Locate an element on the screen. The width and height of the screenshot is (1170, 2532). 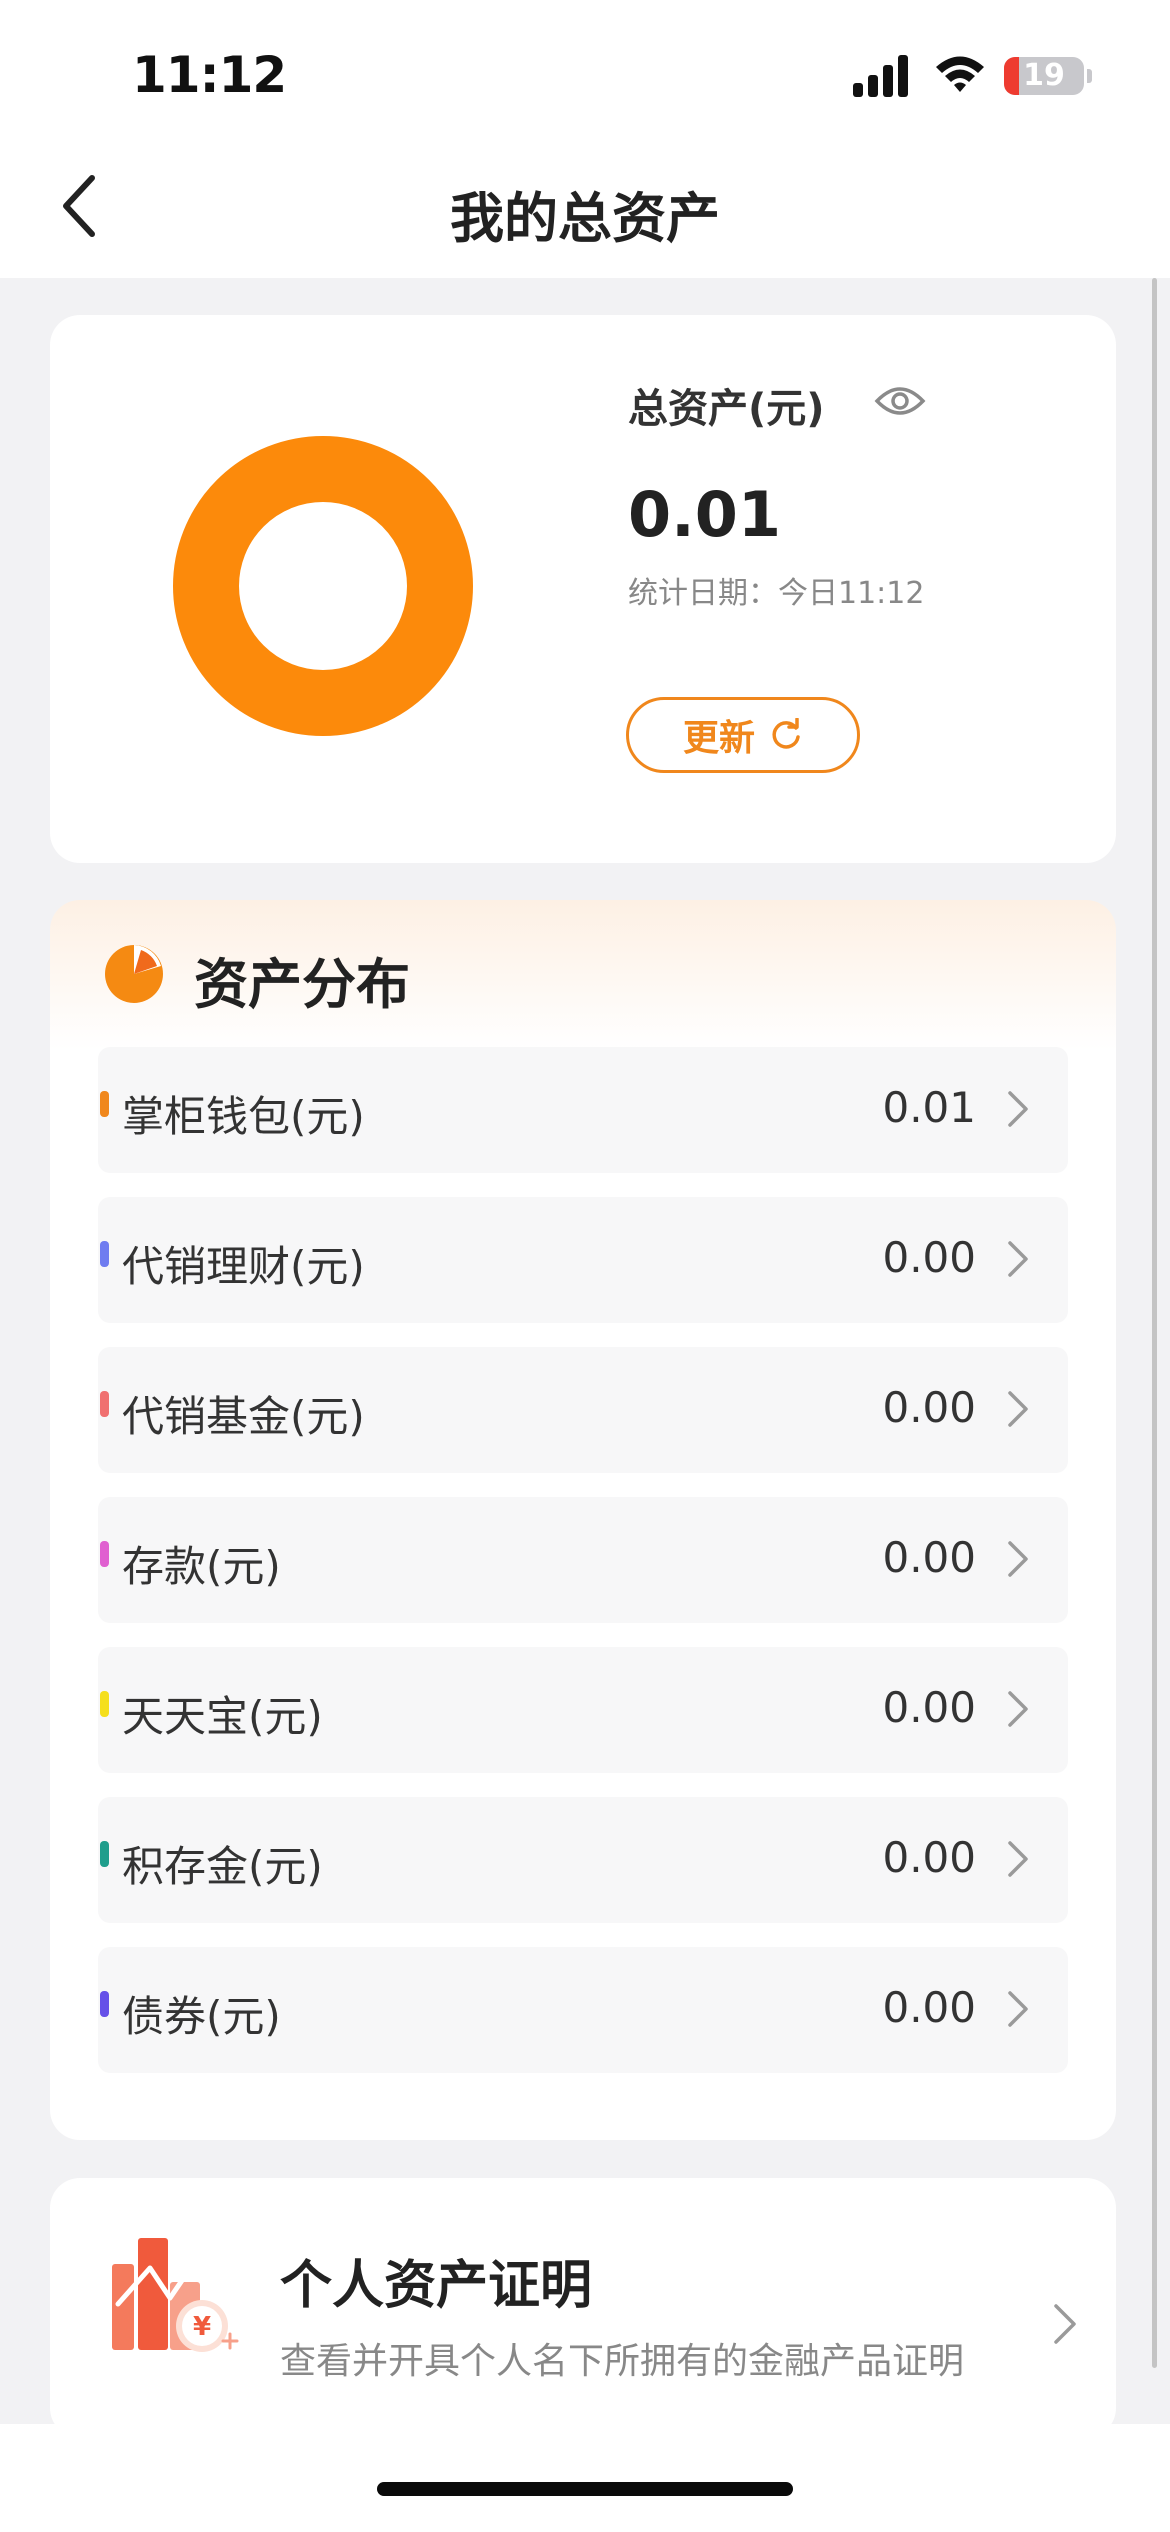
total-assets-value: 0.01 is located at coordinates (704, 514).